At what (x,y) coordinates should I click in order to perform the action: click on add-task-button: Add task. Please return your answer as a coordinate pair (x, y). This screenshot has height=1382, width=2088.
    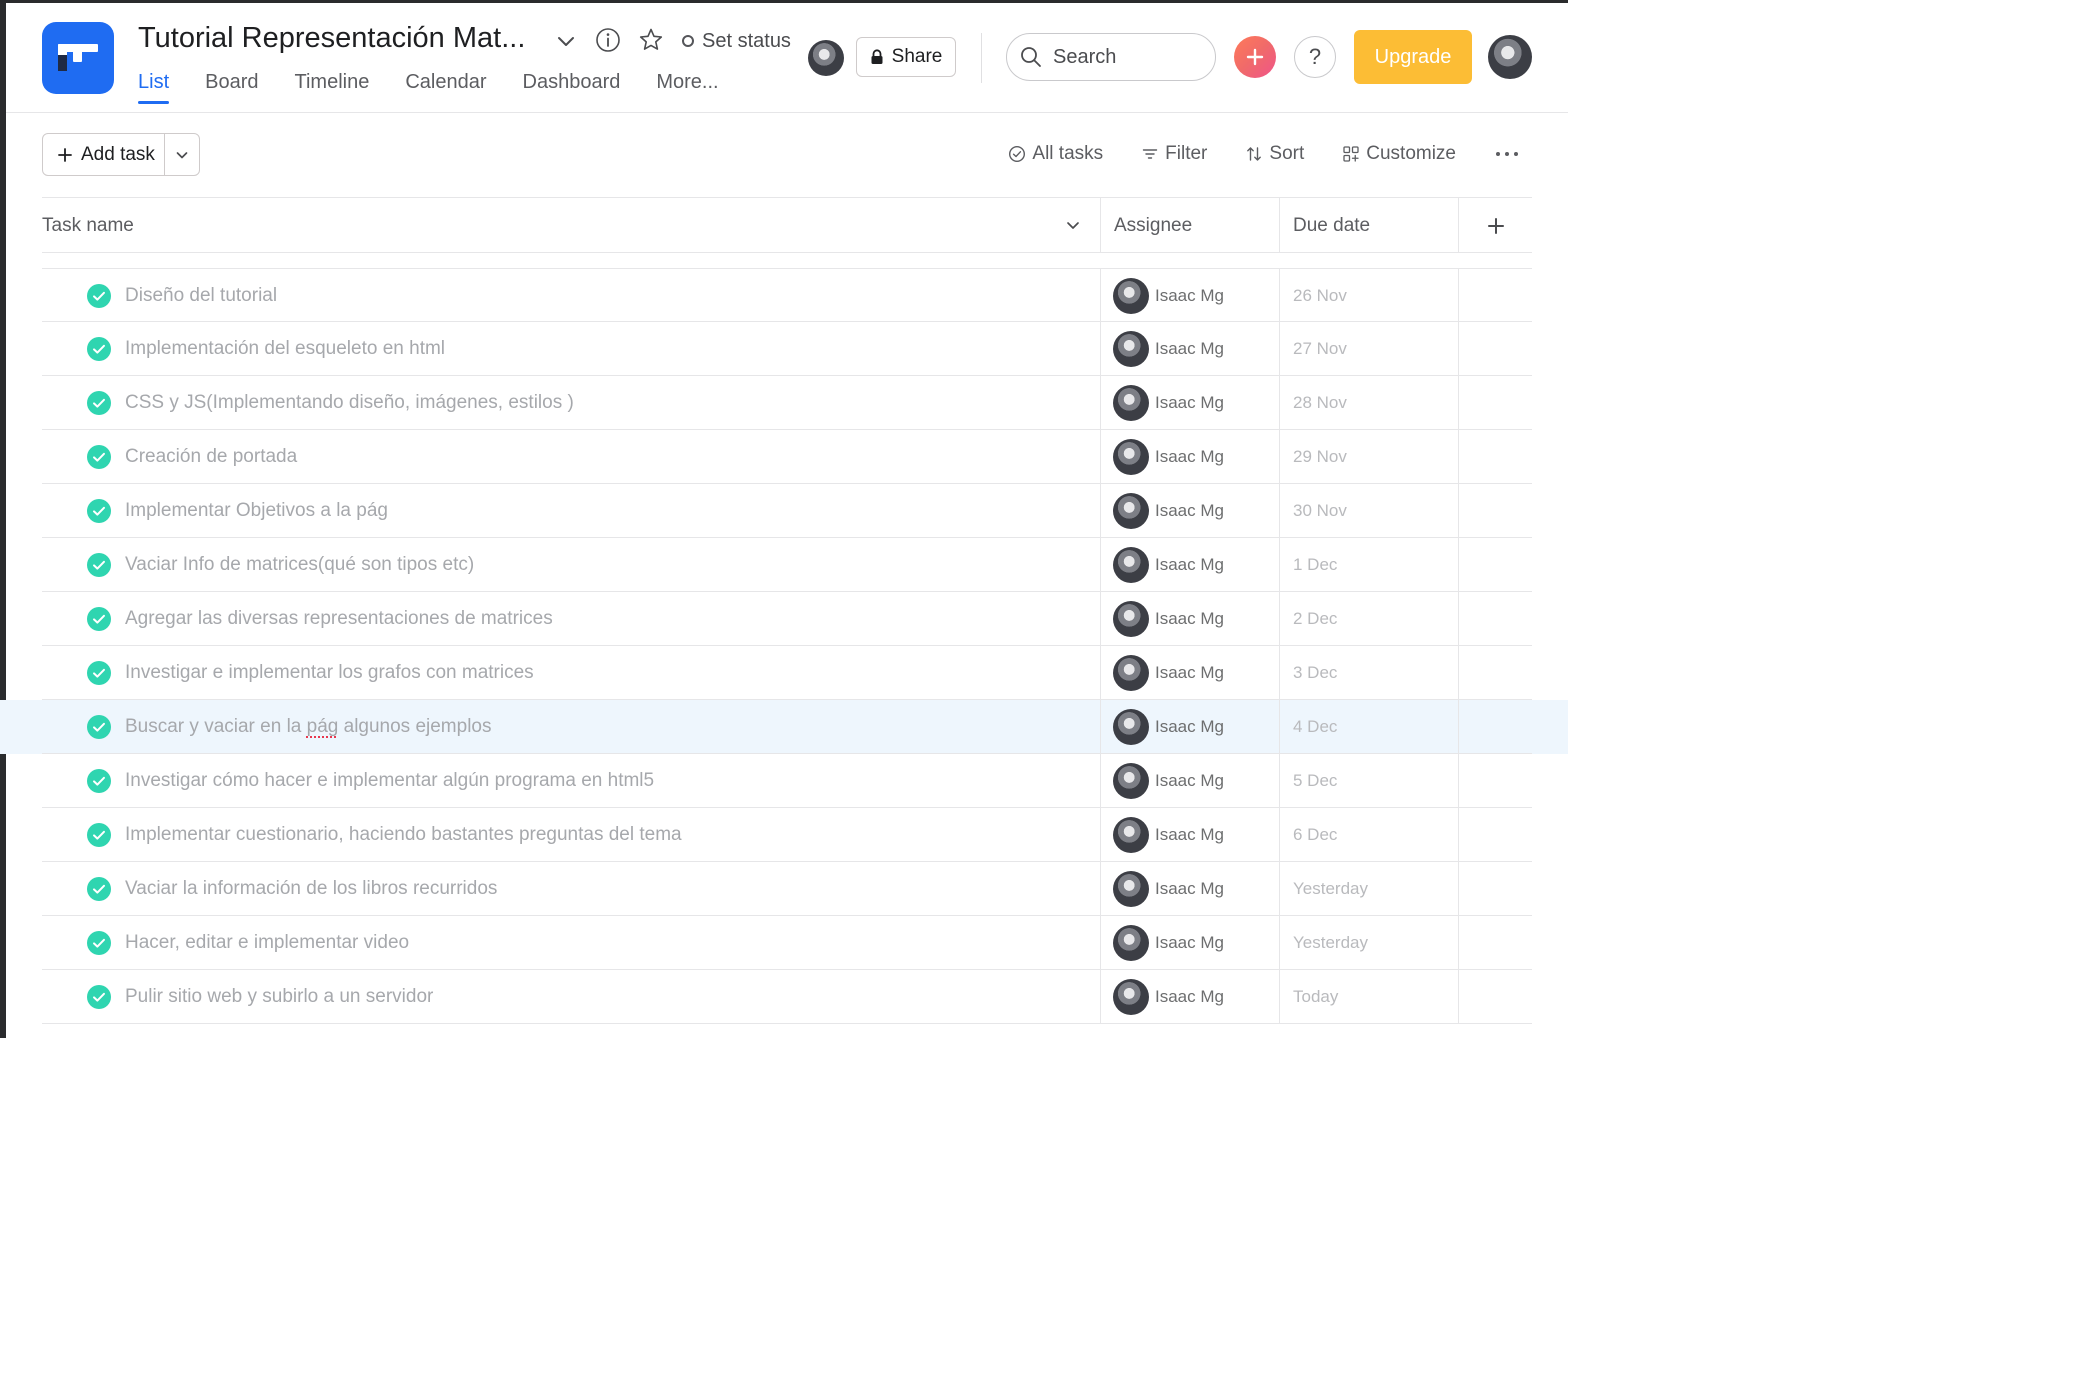
    Looking at the image, I should click on (104, 154).